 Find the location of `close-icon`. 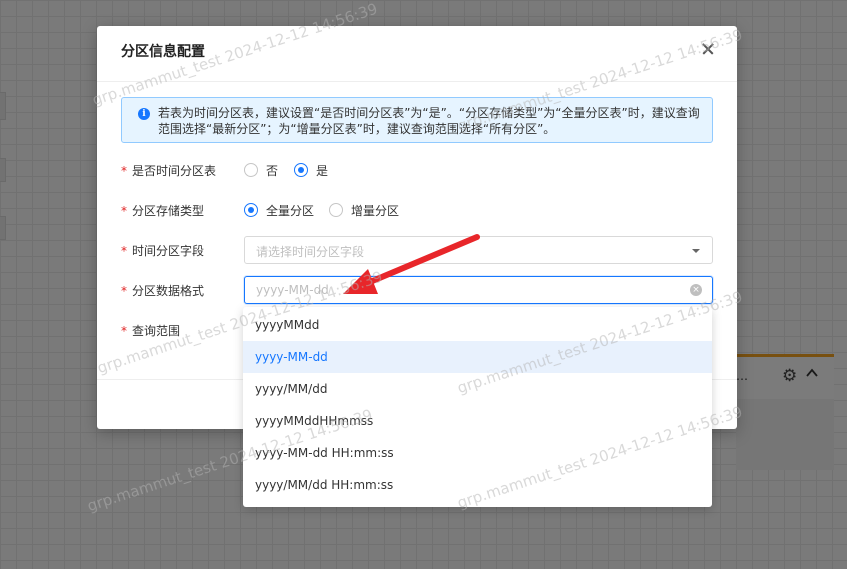

close-icon is located at coordinates (708, 49).